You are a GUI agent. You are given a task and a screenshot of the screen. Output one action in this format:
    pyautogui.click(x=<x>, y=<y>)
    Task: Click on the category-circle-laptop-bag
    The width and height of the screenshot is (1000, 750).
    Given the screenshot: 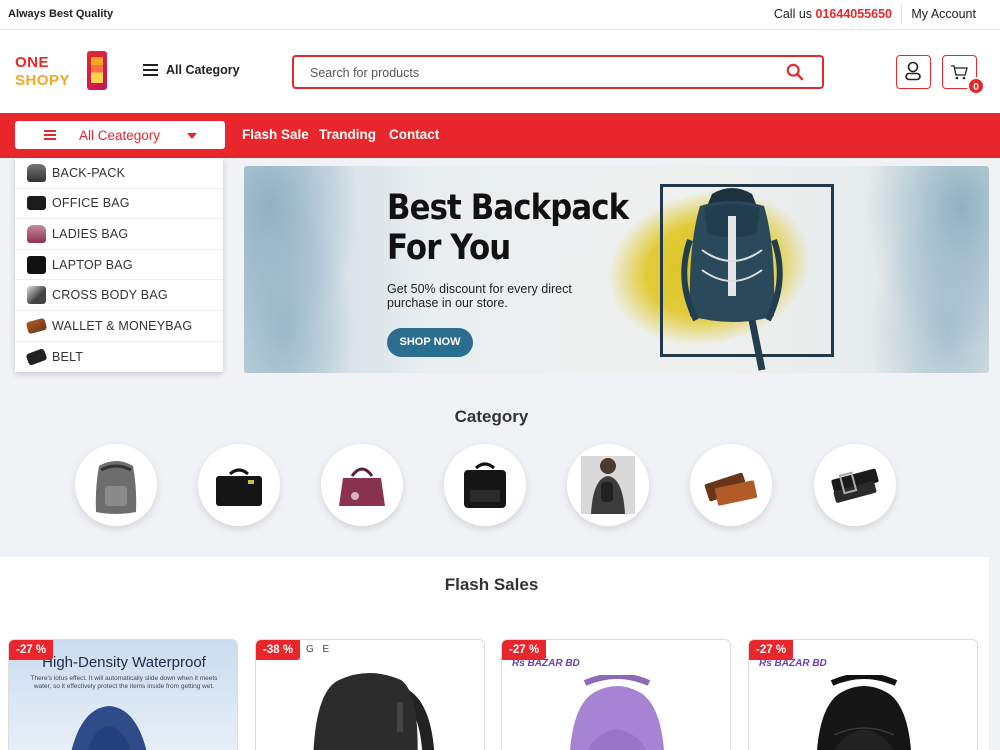 What is the action you would take?
    pyautogui.click(x=485, y=485)
    